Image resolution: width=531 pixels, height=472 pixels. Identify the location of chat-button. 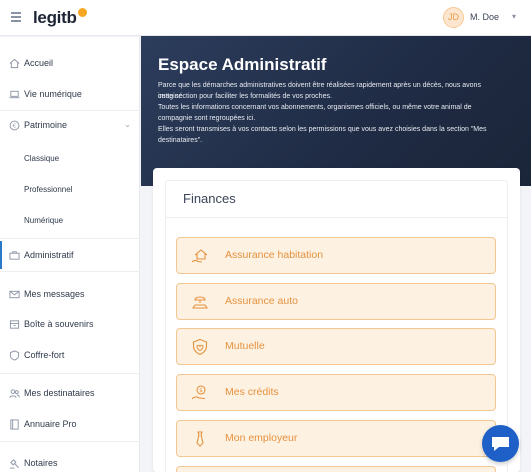
(500, 443).